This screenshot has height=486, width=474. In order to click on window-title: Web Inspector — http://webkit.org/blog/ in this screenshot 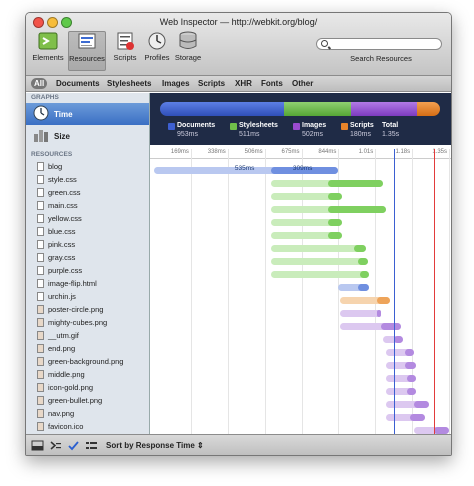, I will do `click(238, 22)`.